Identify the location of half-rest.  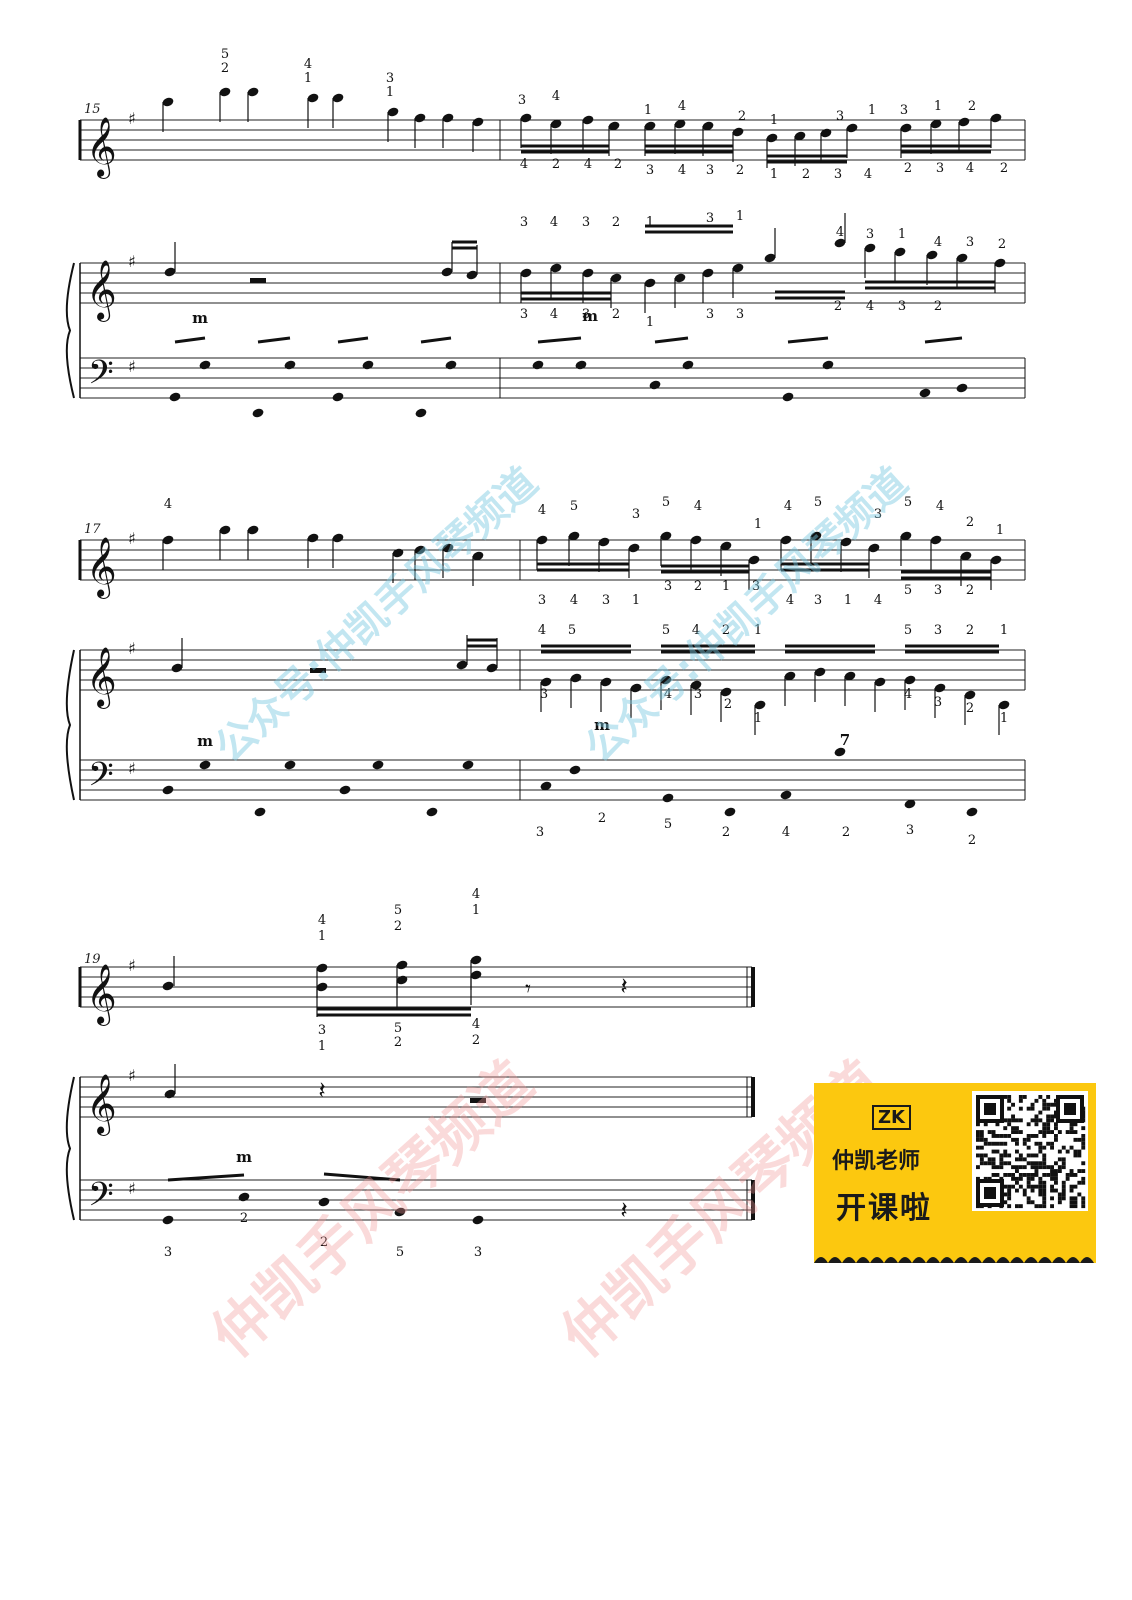
(318, 670).